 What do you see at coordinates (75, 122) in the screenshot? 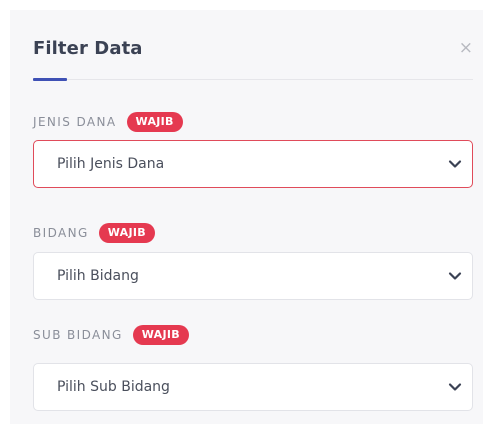
I see `field-label-text: JENIS DANA` at bounding box center [75, 122].